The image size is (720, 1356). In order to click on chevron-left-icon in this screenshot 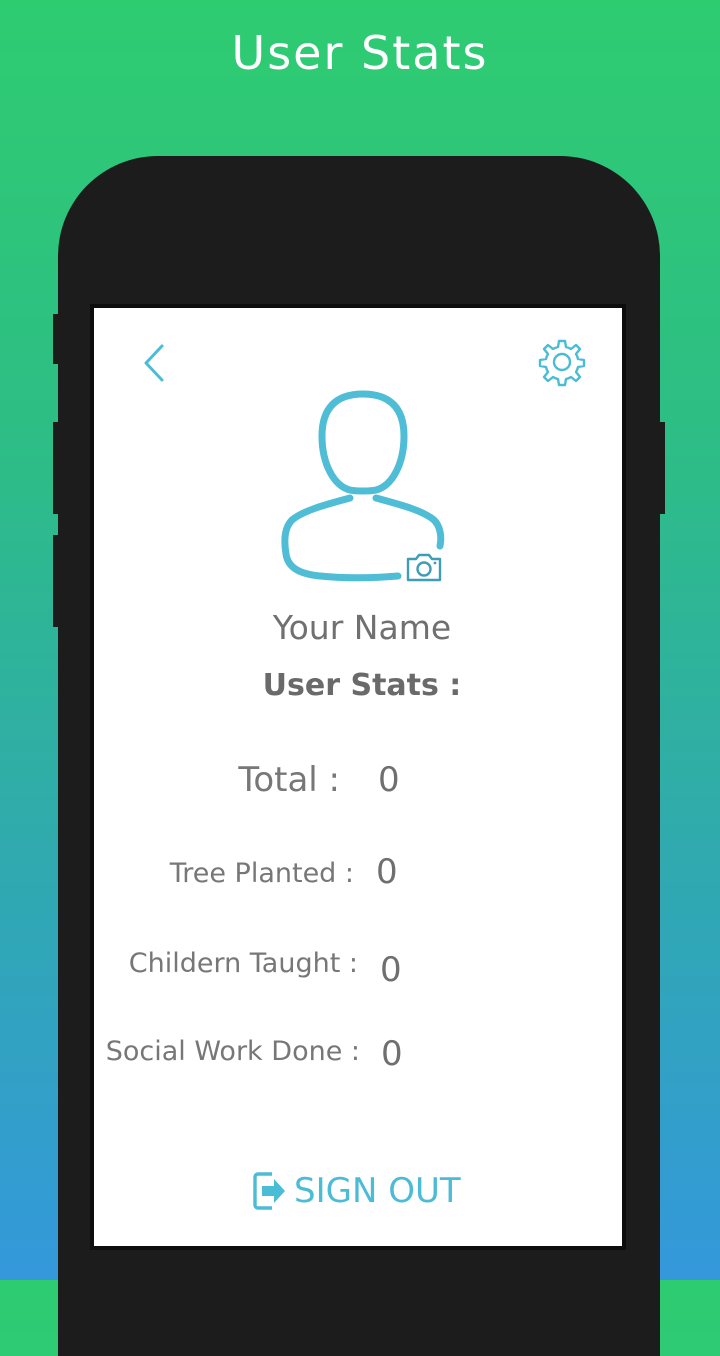, I will do `click(154, 363)`.